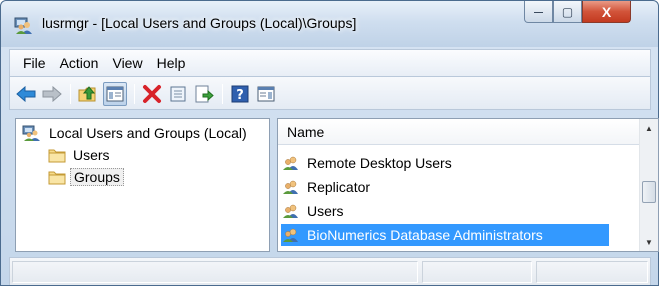  I want to click on help-icon: ?, so click(240, 94).